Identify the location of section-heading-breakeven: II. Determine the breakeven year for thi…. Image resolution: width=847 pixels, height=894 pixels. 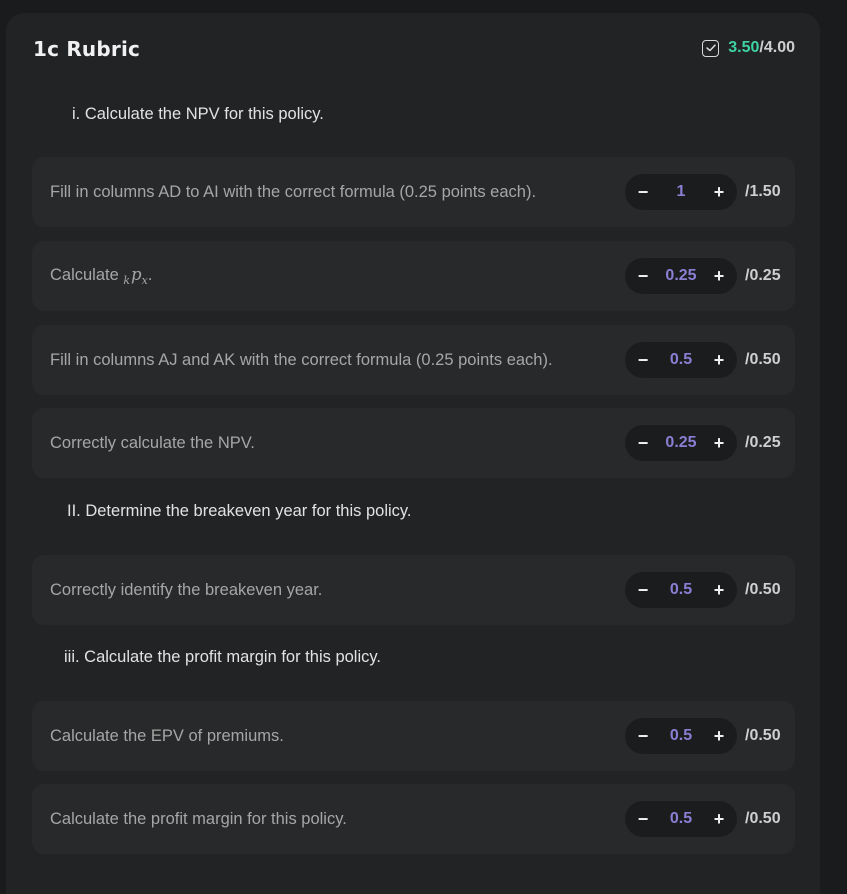
(239, 511).